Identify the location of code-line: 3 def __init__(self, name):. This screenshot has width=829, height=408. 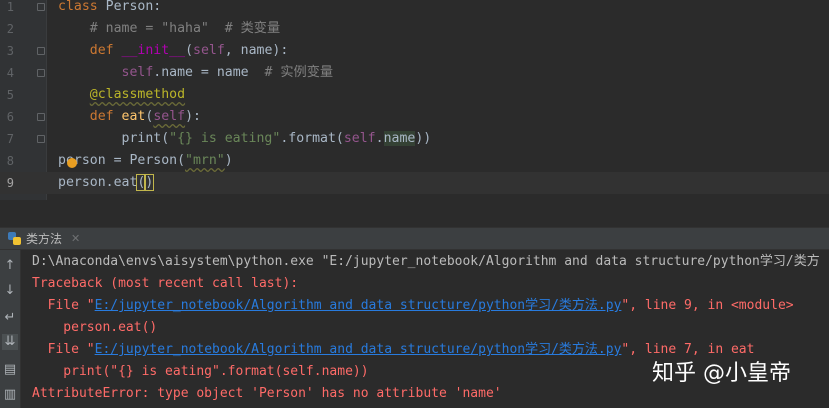
(414, 51).